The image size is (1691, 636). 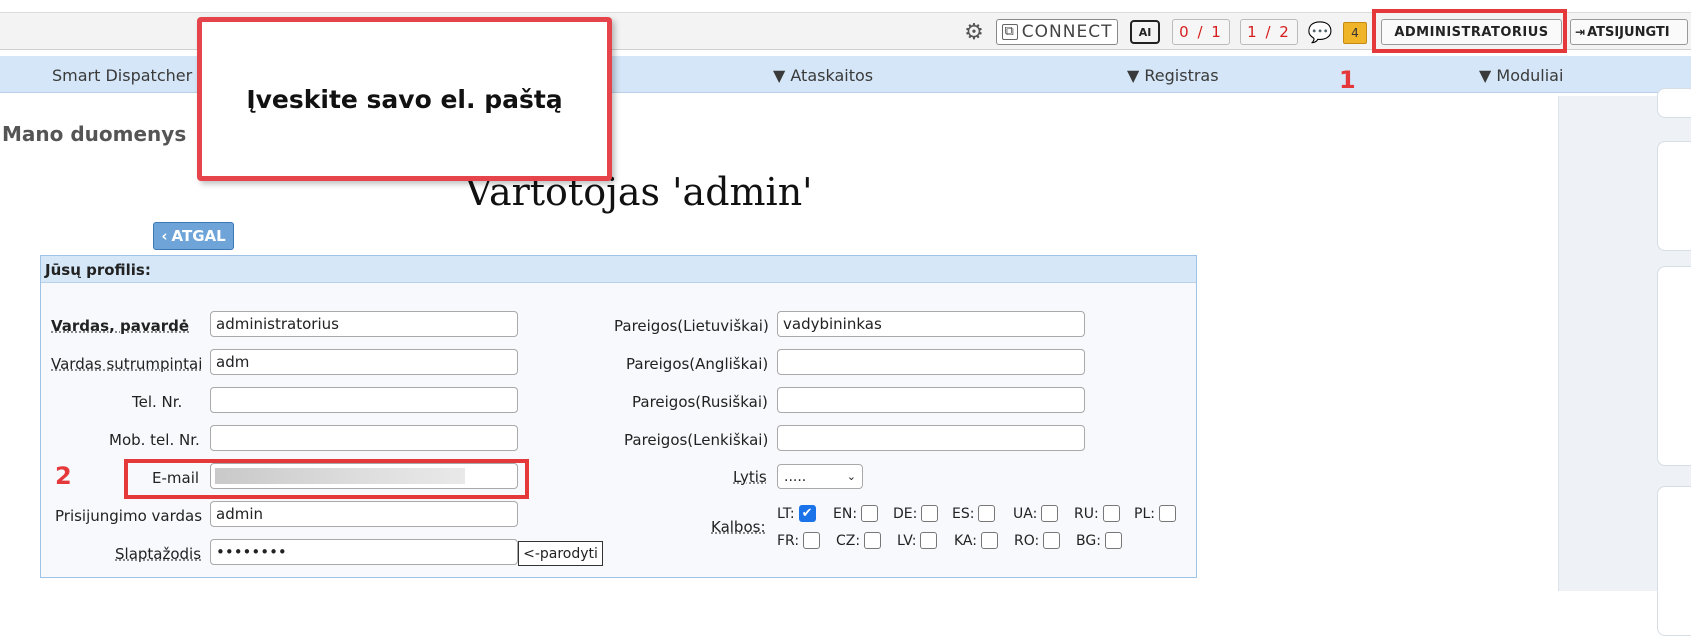 What do you see at coordinates (120, 326) in the screenshot?
I see `full-name-label: Vardas, pavardė` at bounding box center [120, 326].